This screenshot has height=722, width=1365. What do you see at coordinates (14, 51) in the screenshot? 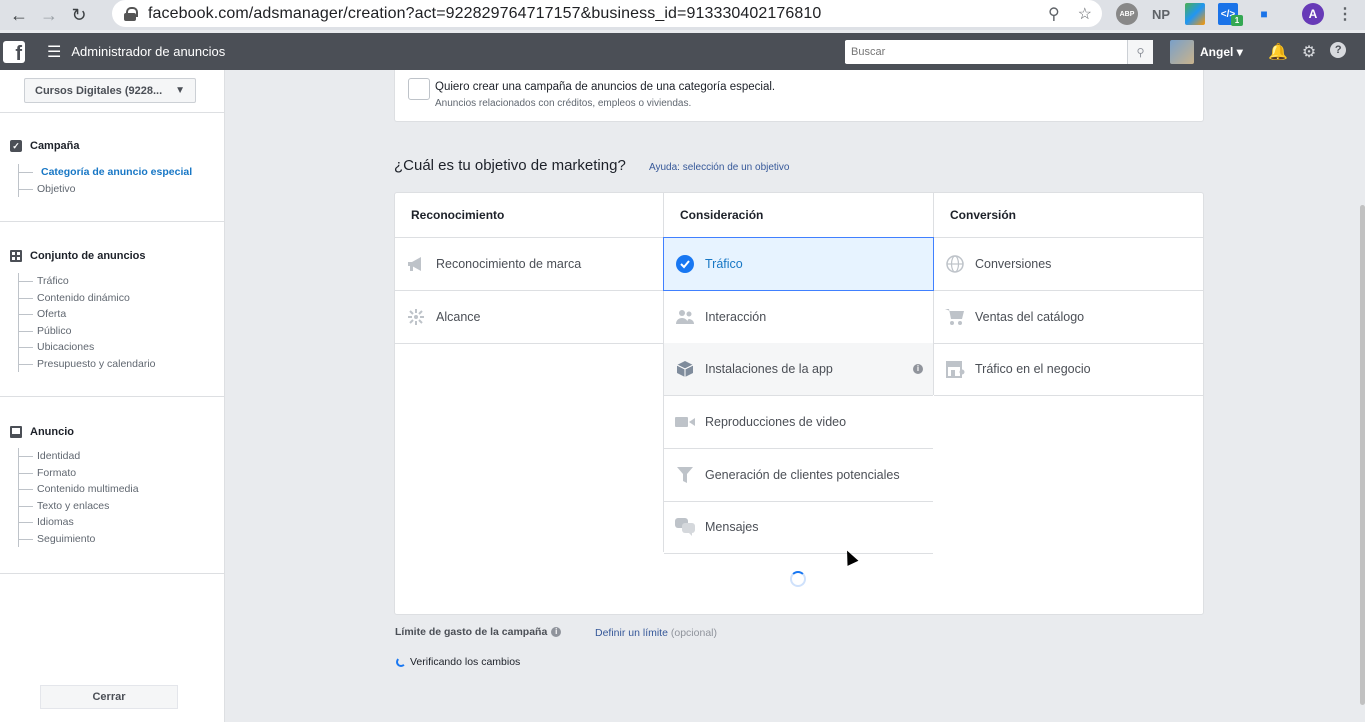
I see `facebook-logo-icon: f` at bounding box center [14, 51].